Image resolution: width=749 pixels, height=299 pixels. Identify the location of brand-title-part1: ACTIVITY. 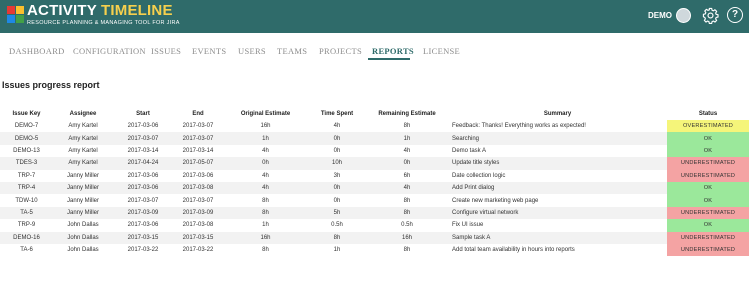
(64, 10).